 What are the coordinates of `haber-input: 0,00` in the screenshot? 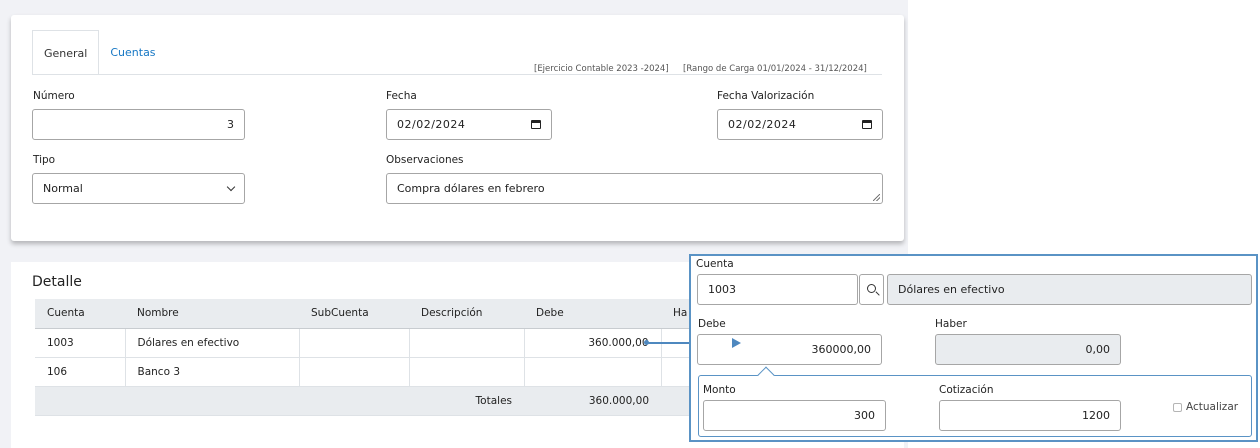 It's located at (1028, 349).